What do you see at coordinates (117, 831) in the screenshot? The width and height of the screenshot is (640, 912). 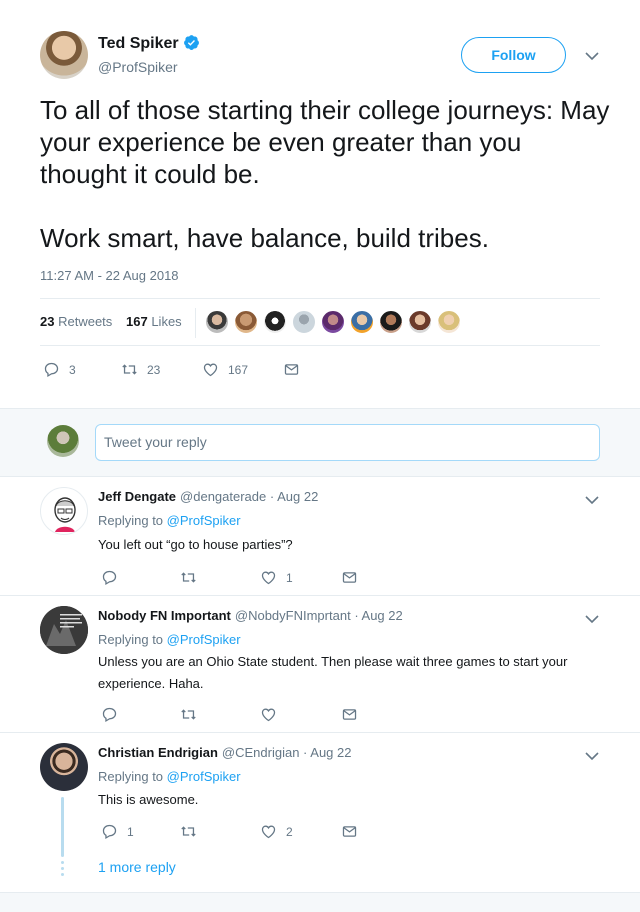 I see `reply-action: 1` at bounding box center [117, 831].